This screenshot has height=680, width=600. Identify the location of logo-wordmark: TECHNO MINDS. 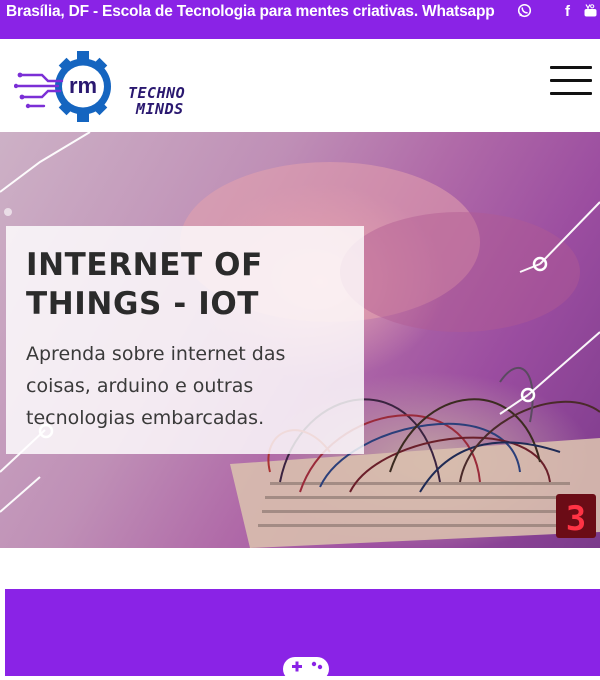
(156, 101).